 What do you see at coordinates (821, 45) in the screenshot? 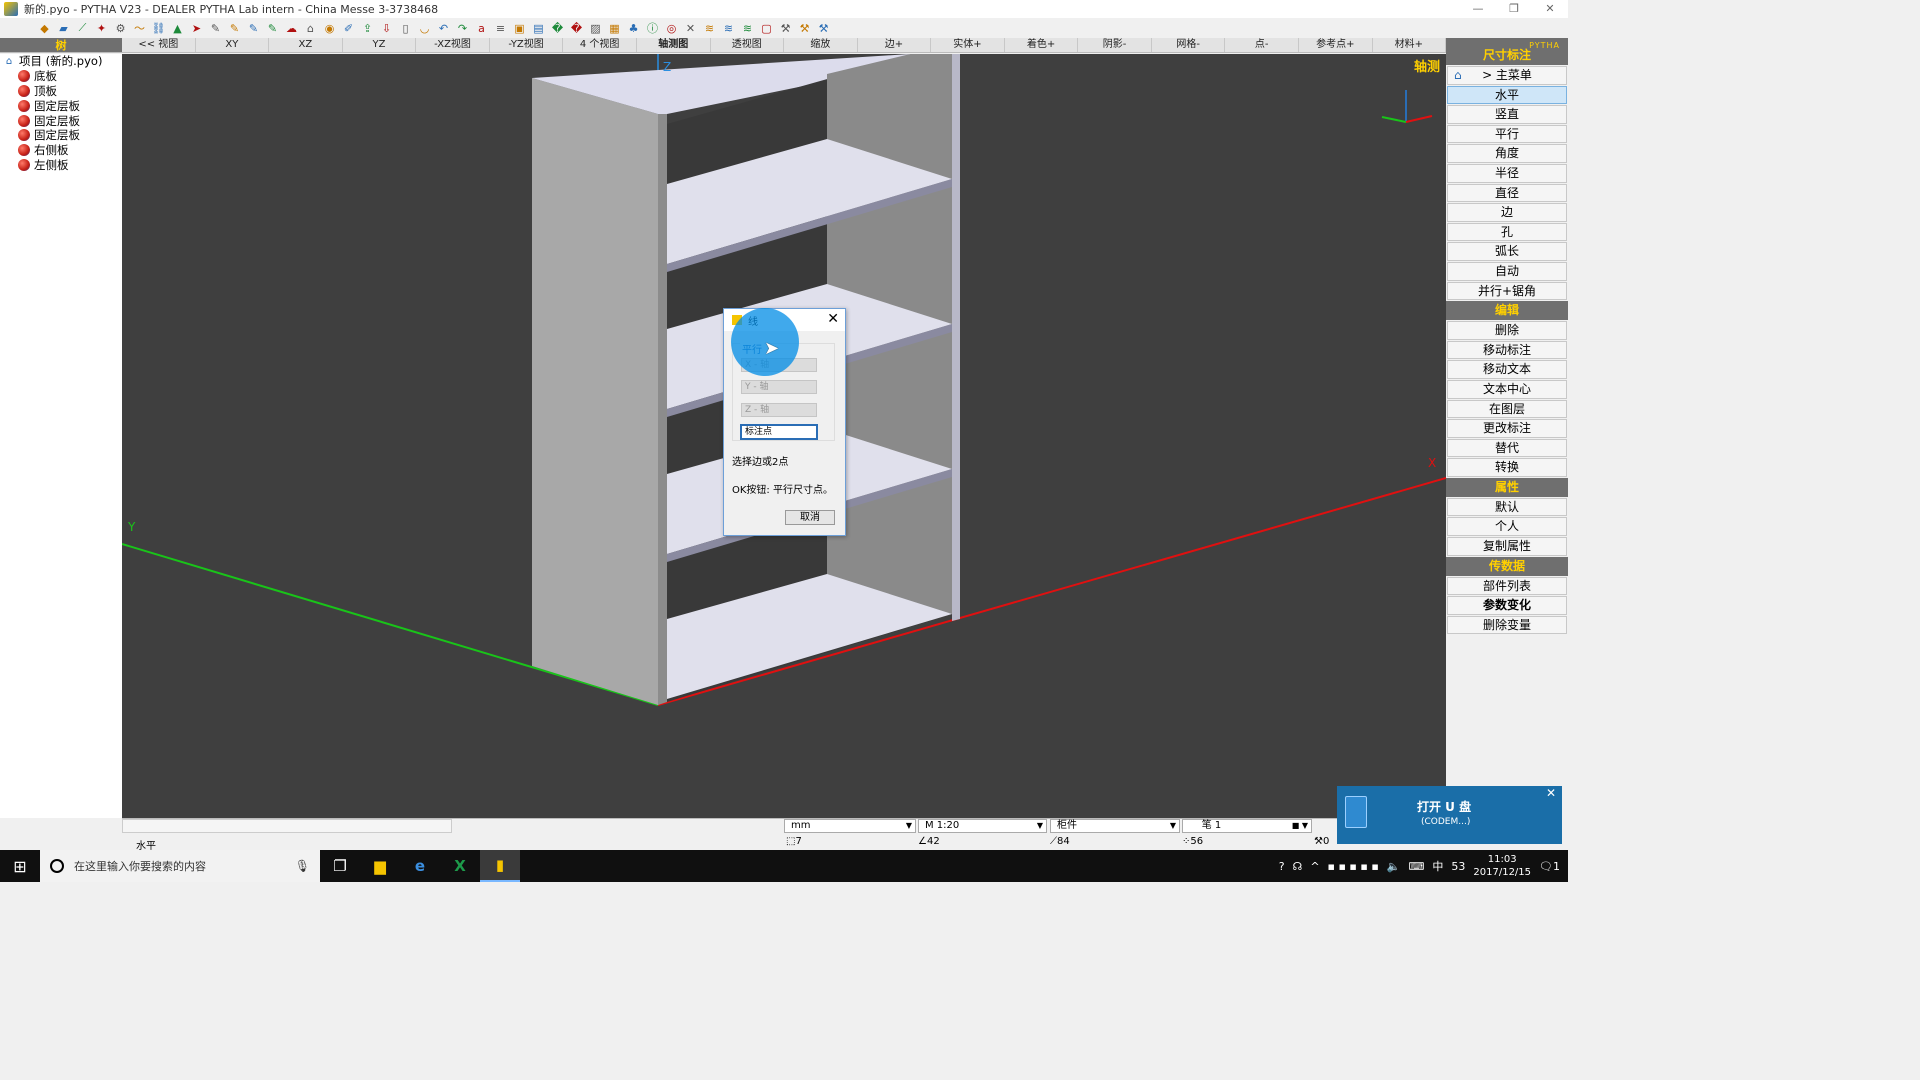
I see `view-tab-9: 缩放` at bounding box center [821, 45].